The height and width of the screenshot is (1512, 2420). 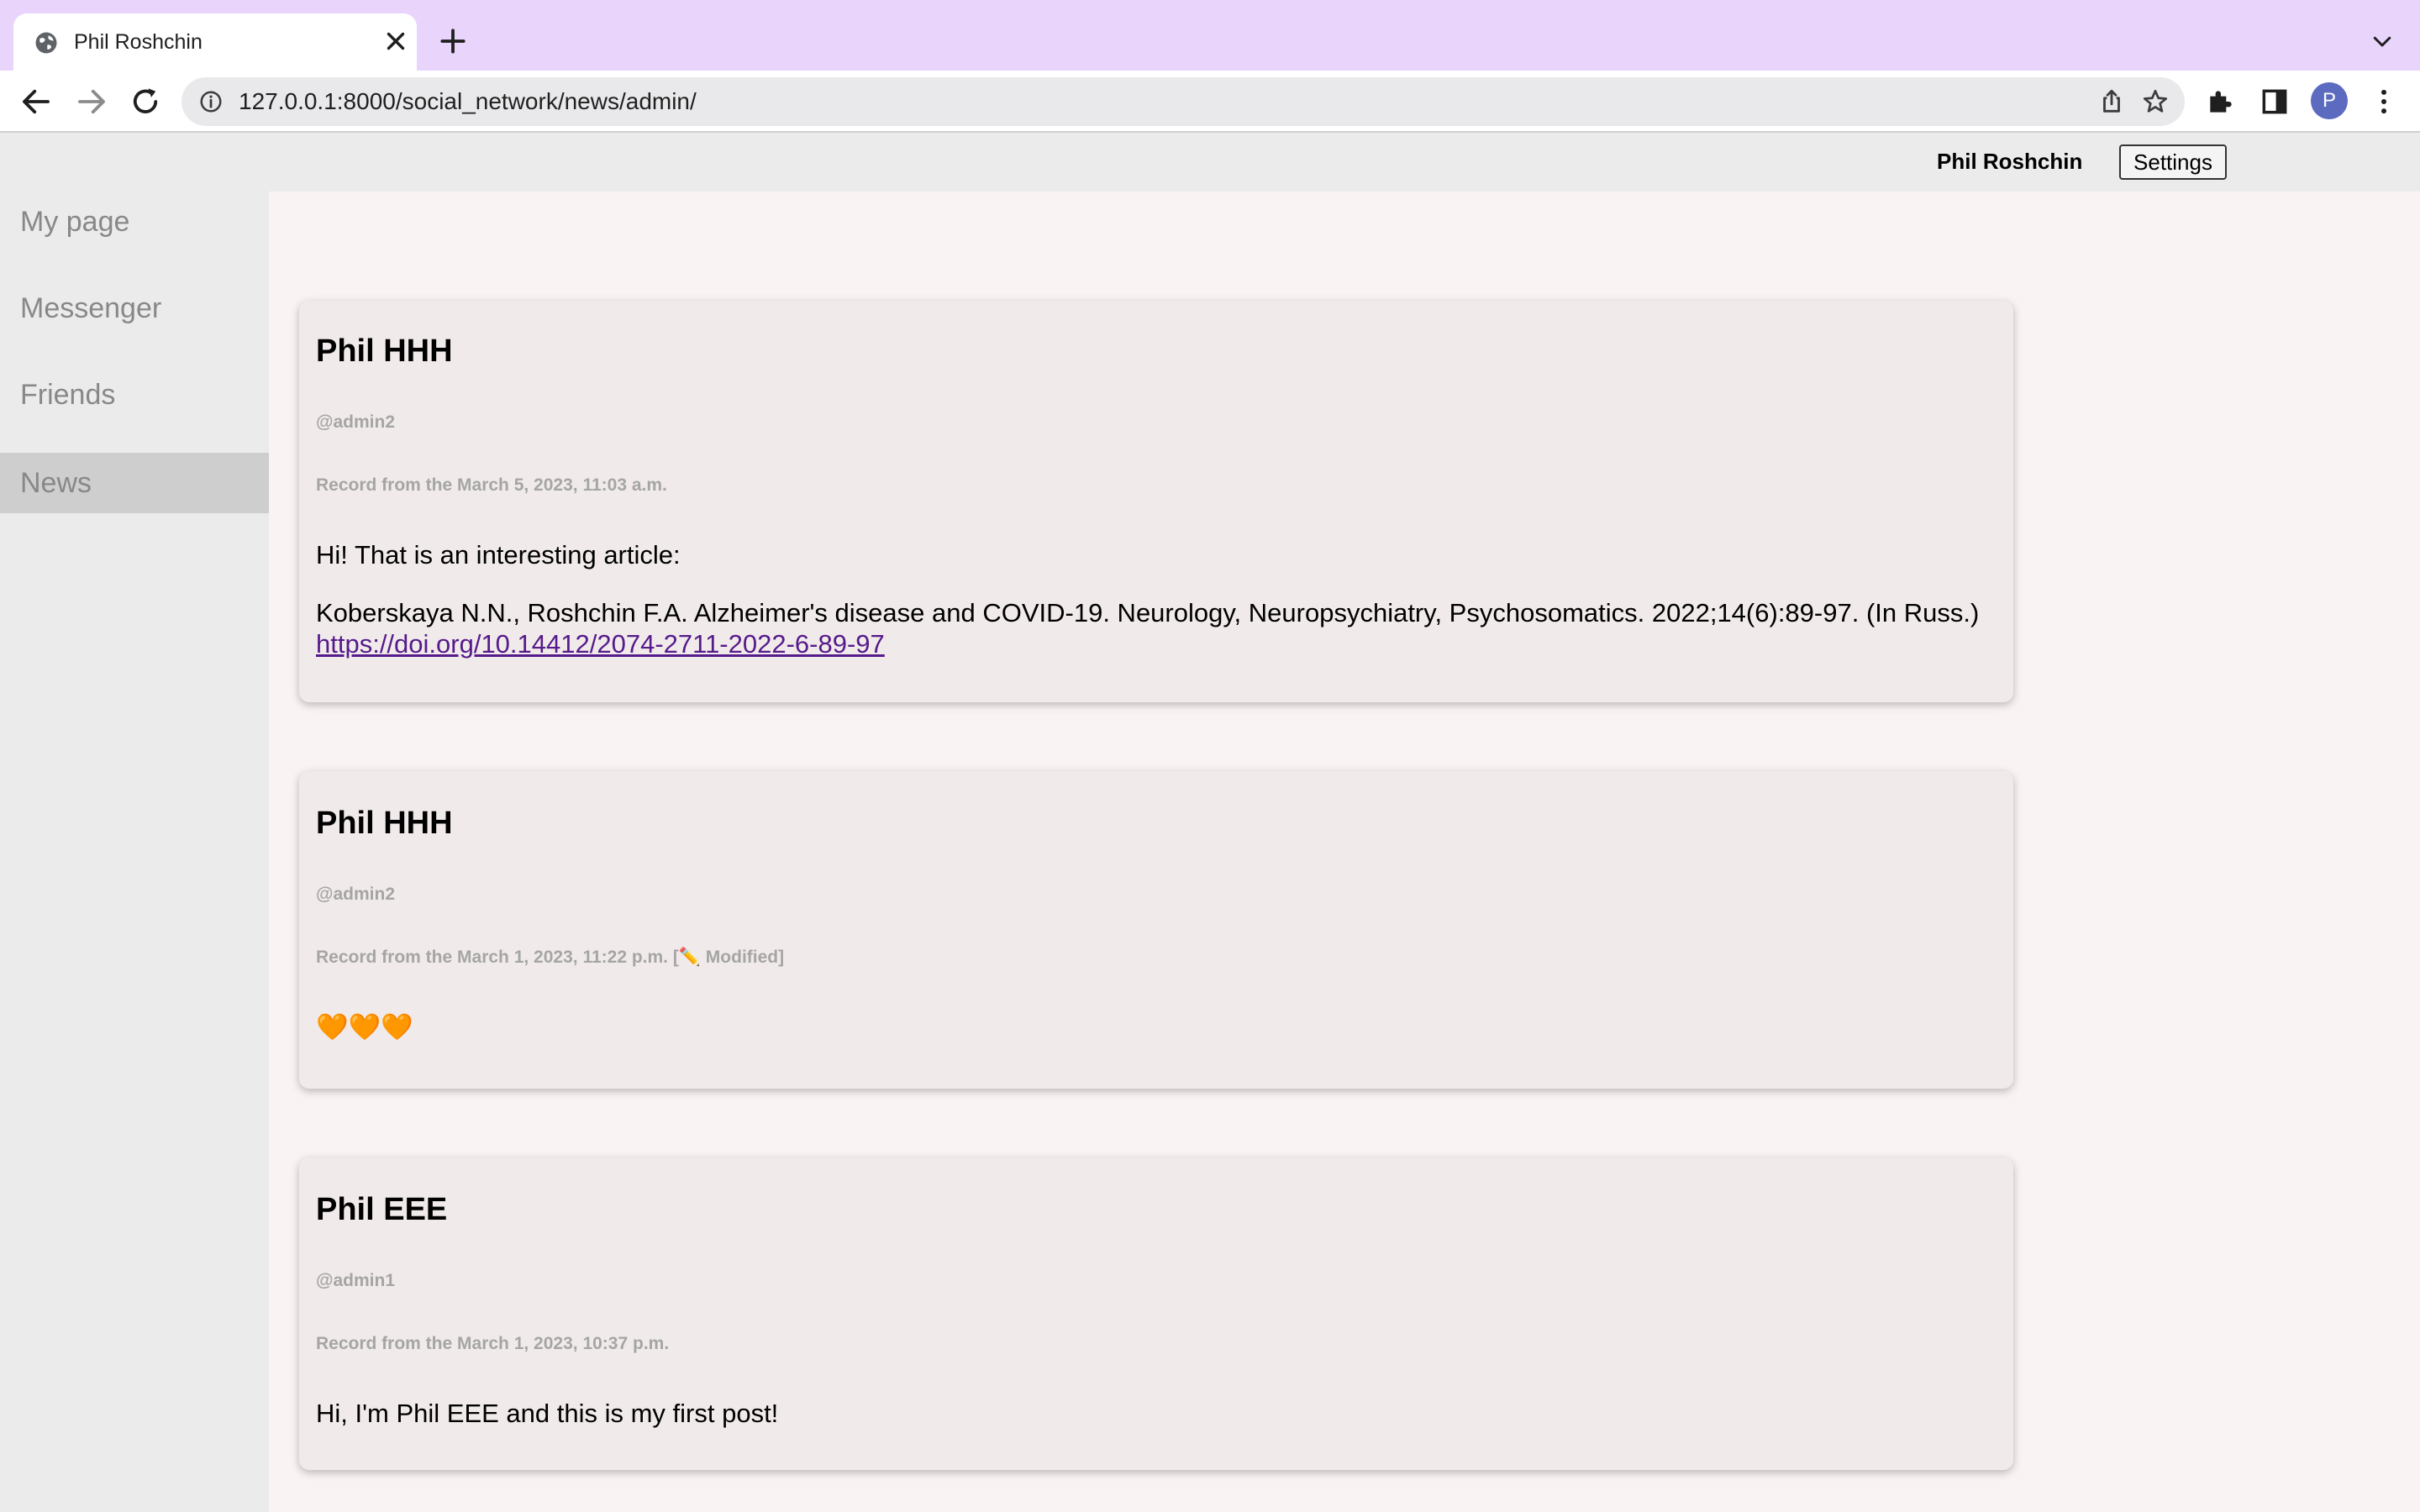 What do you see at coordinates (364, 1027) in the screenshot?
I see `post-text: 🧡🧡🧡` at bounding box center [364, 1027].